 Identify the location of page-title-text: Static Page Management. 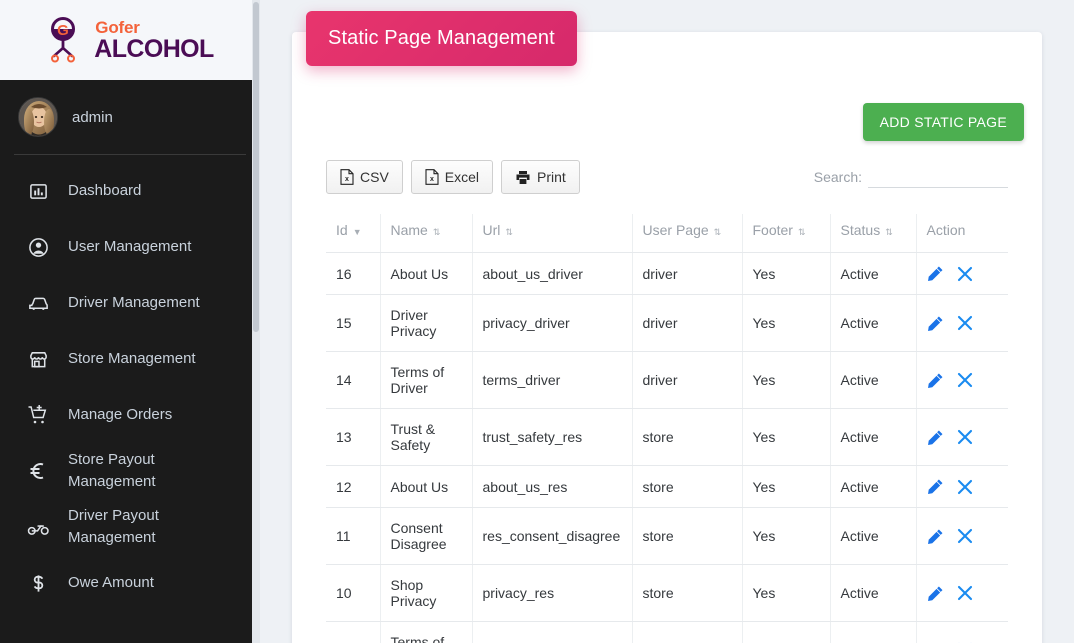
(441, 38).